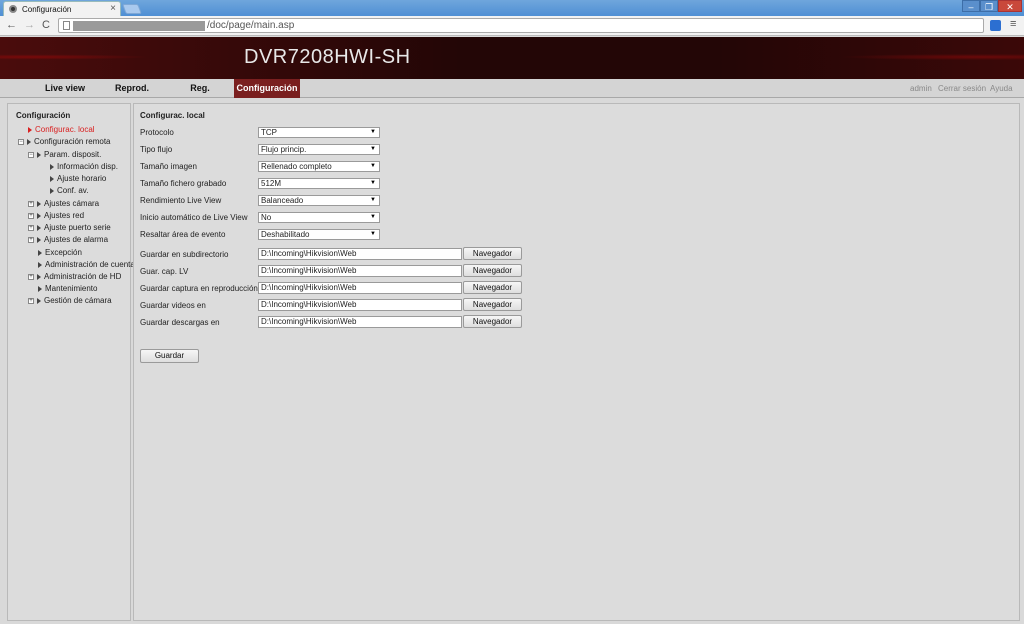 The width and height of the screenshot is (1024, 624). I want to click on tab-title: Configuración, so click(47, 9).